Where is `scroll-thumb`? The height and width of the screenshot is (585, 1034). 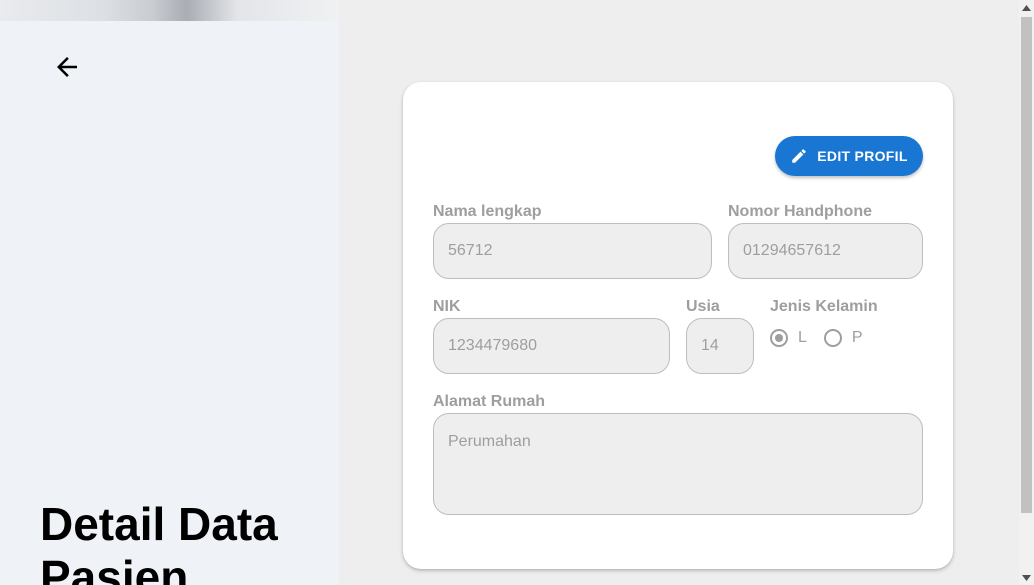
scroll-thumb is located at coordinates (1026, 265).